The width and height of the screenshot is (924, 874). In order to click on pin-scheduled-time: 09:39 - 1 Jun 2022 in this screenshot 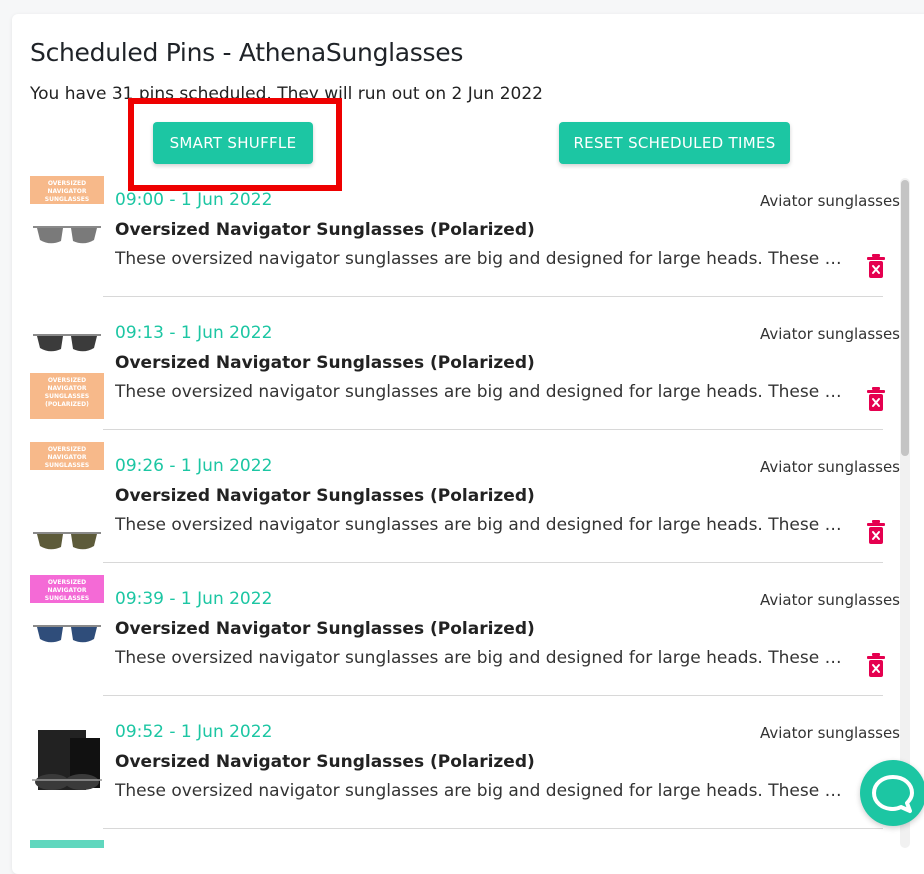, I will do `click(194, 599)`.